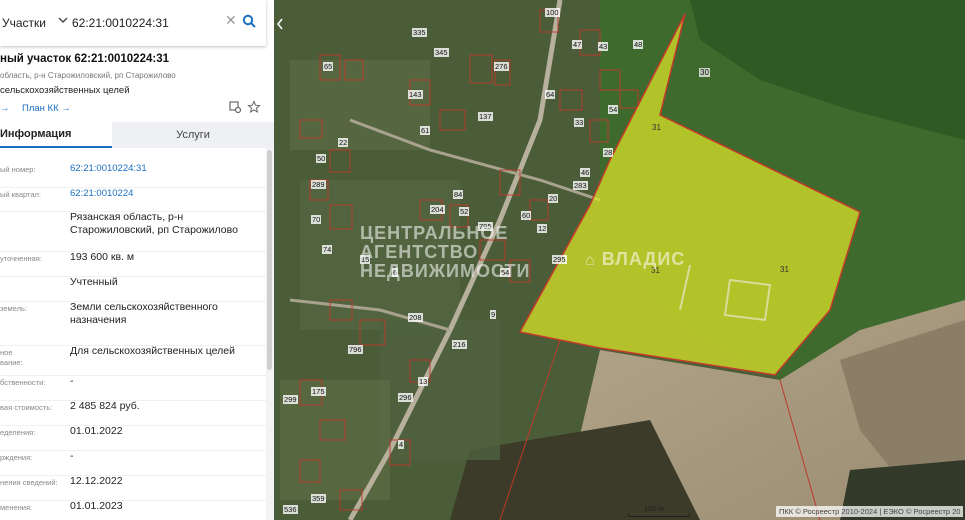 Image resolution: width=965 pixels, height=520 pixels. I want to click on info-row: ый номер: 62:21:0010224:31, so click(133, 175).